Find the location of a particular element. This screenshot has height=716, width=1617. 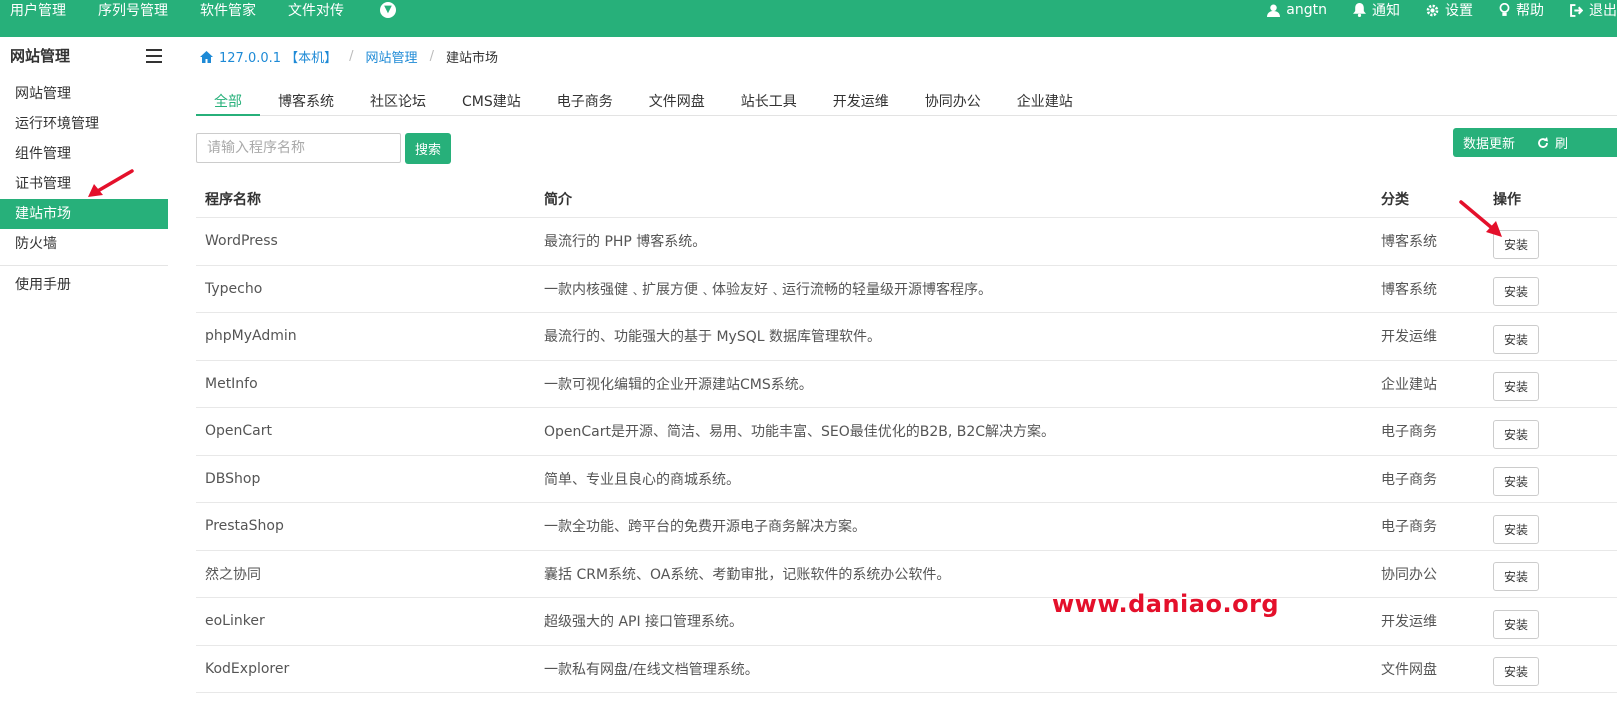

hamburger-menu-icon is located at coordinates (154, 55).